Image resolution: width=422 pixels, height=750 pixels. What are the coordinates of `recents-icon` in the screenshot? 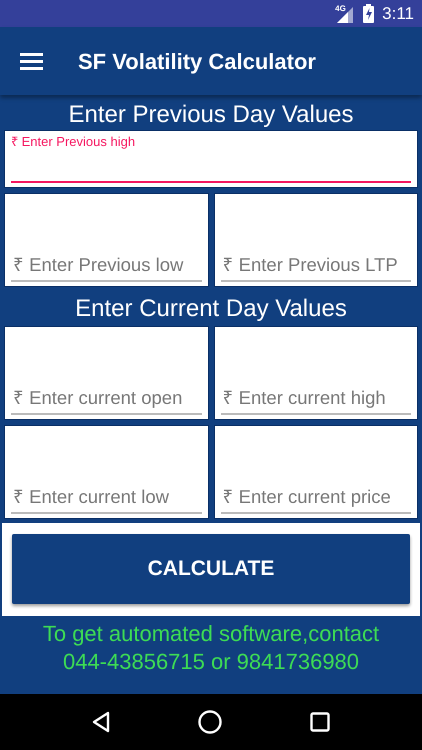 It's located at (320, 722).